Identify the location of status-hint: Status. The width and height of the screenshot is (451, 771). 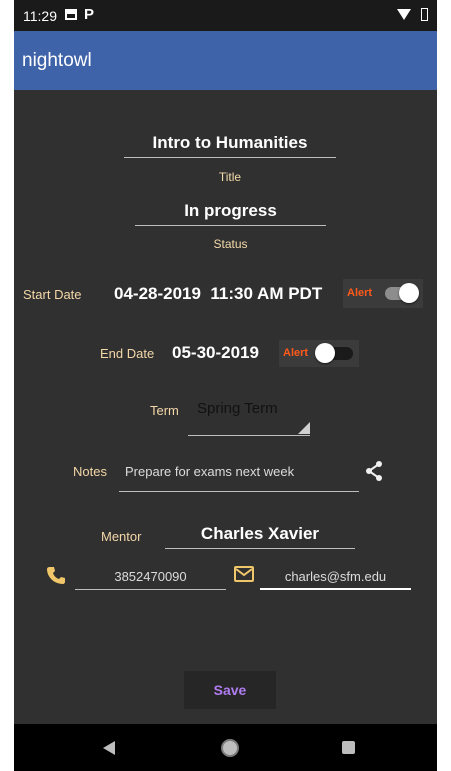
(230, 244).